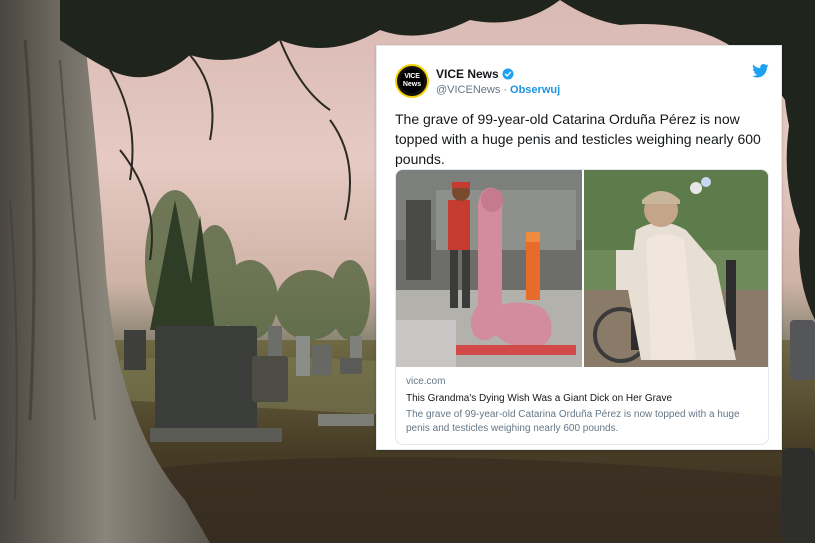 Image resolution: width=815 pixels, height=543 pixels. Describe the element at coordinates (426, 381) in the screenshot. I see `card-domain: vice.com` at that location.